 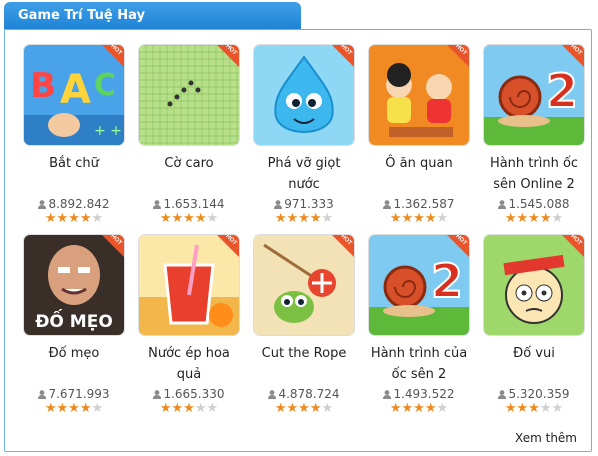 I want to click on play-count-value: 1.545.088, so click(x=539, y=204).